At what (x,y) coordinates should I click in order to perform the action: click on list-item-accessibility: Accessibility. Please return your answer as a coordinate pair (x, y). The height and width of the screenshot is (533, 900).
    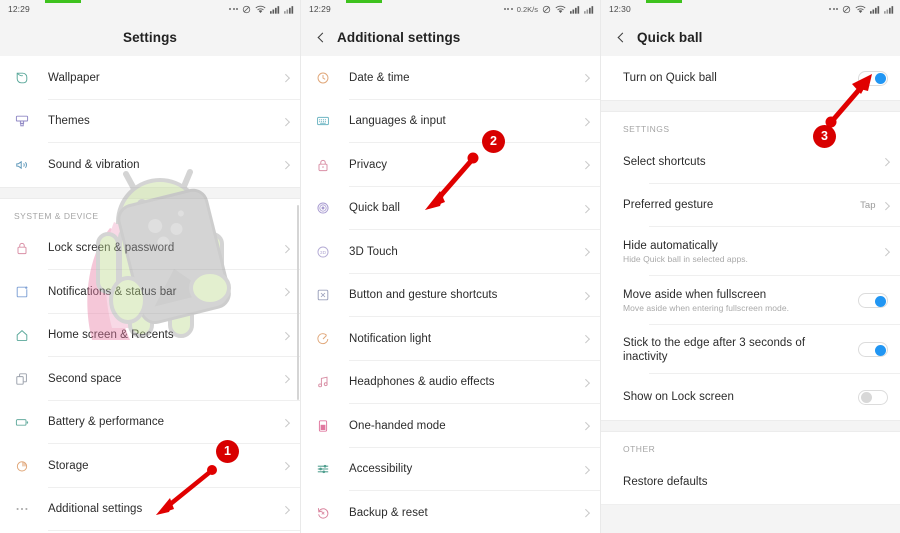
    Looking at the image, I should click on (450, 469).